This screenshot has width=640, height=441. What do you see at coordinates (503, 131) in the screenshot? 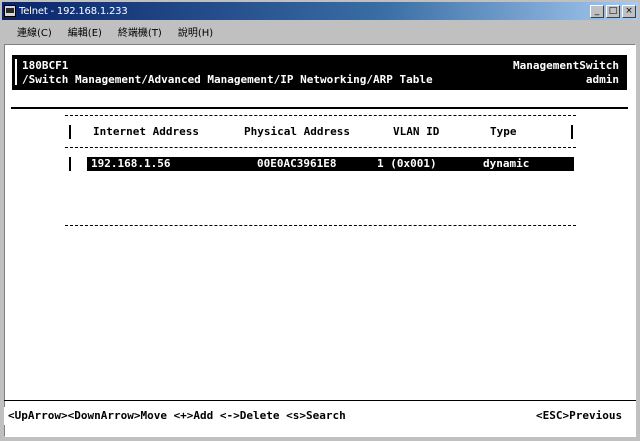
I see `column-header-type: Type` at bounding box center [503, 131].